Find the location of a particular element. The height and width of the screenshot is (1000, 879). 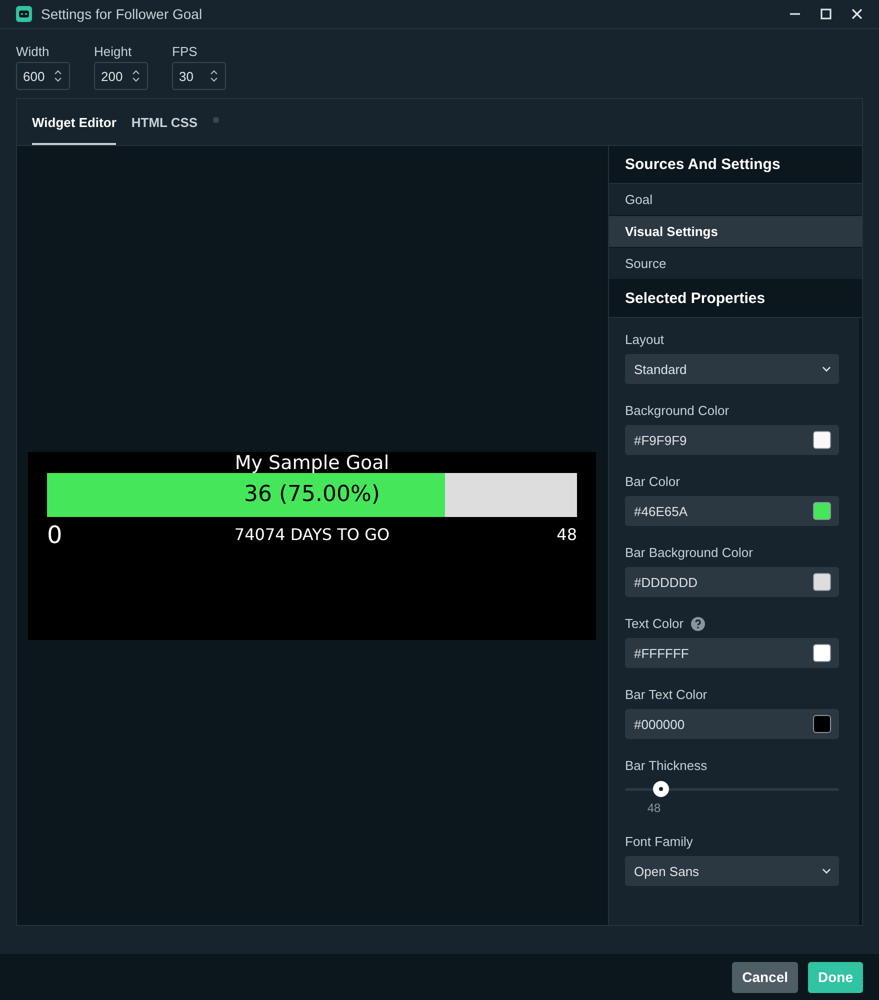

status-dot-icon is located at coordinates (215, 120).